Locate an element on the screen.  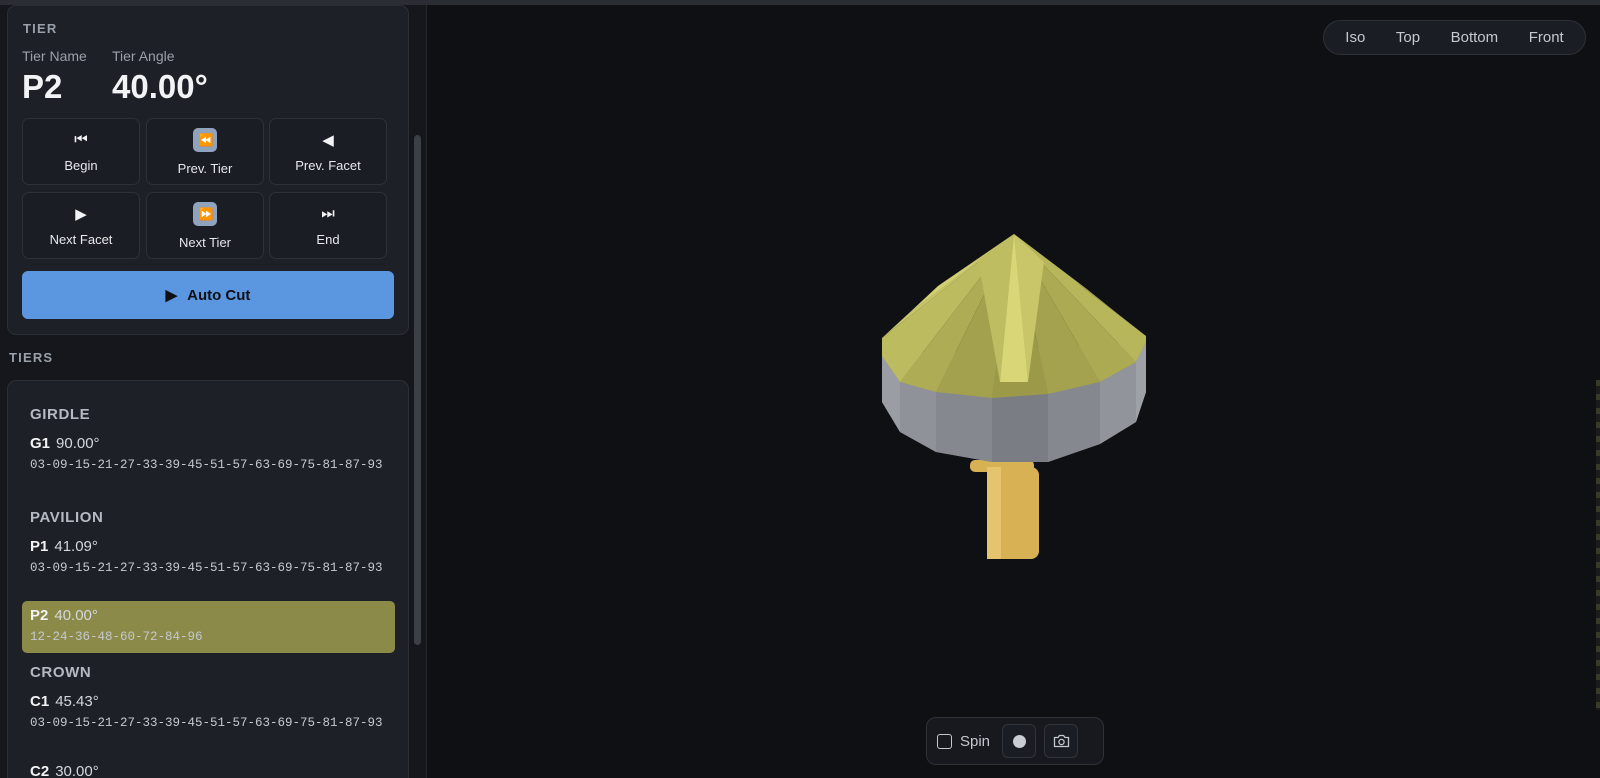
tiers-section-label: TIERS is located at coordinates (31, 357).